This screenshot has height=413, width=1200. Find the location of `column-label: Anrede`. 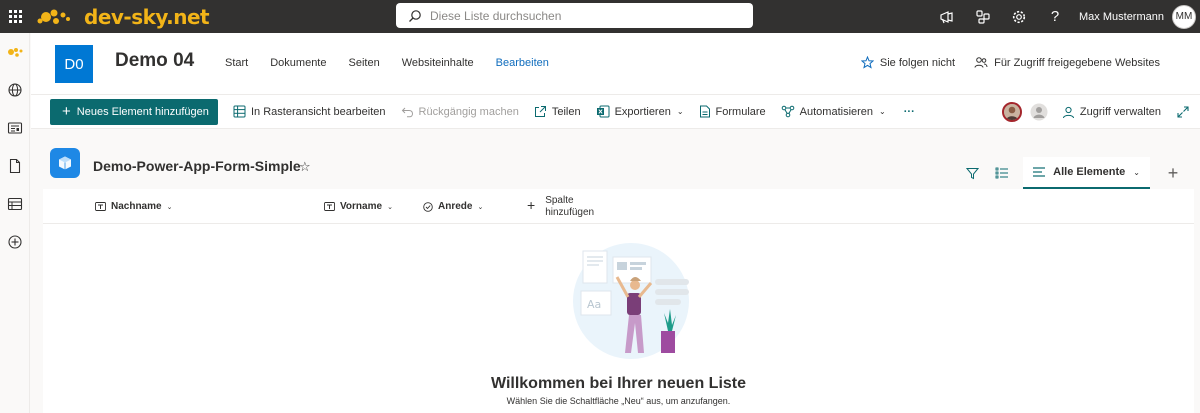

column-label: Anrede is located at coordinates (455, 206).